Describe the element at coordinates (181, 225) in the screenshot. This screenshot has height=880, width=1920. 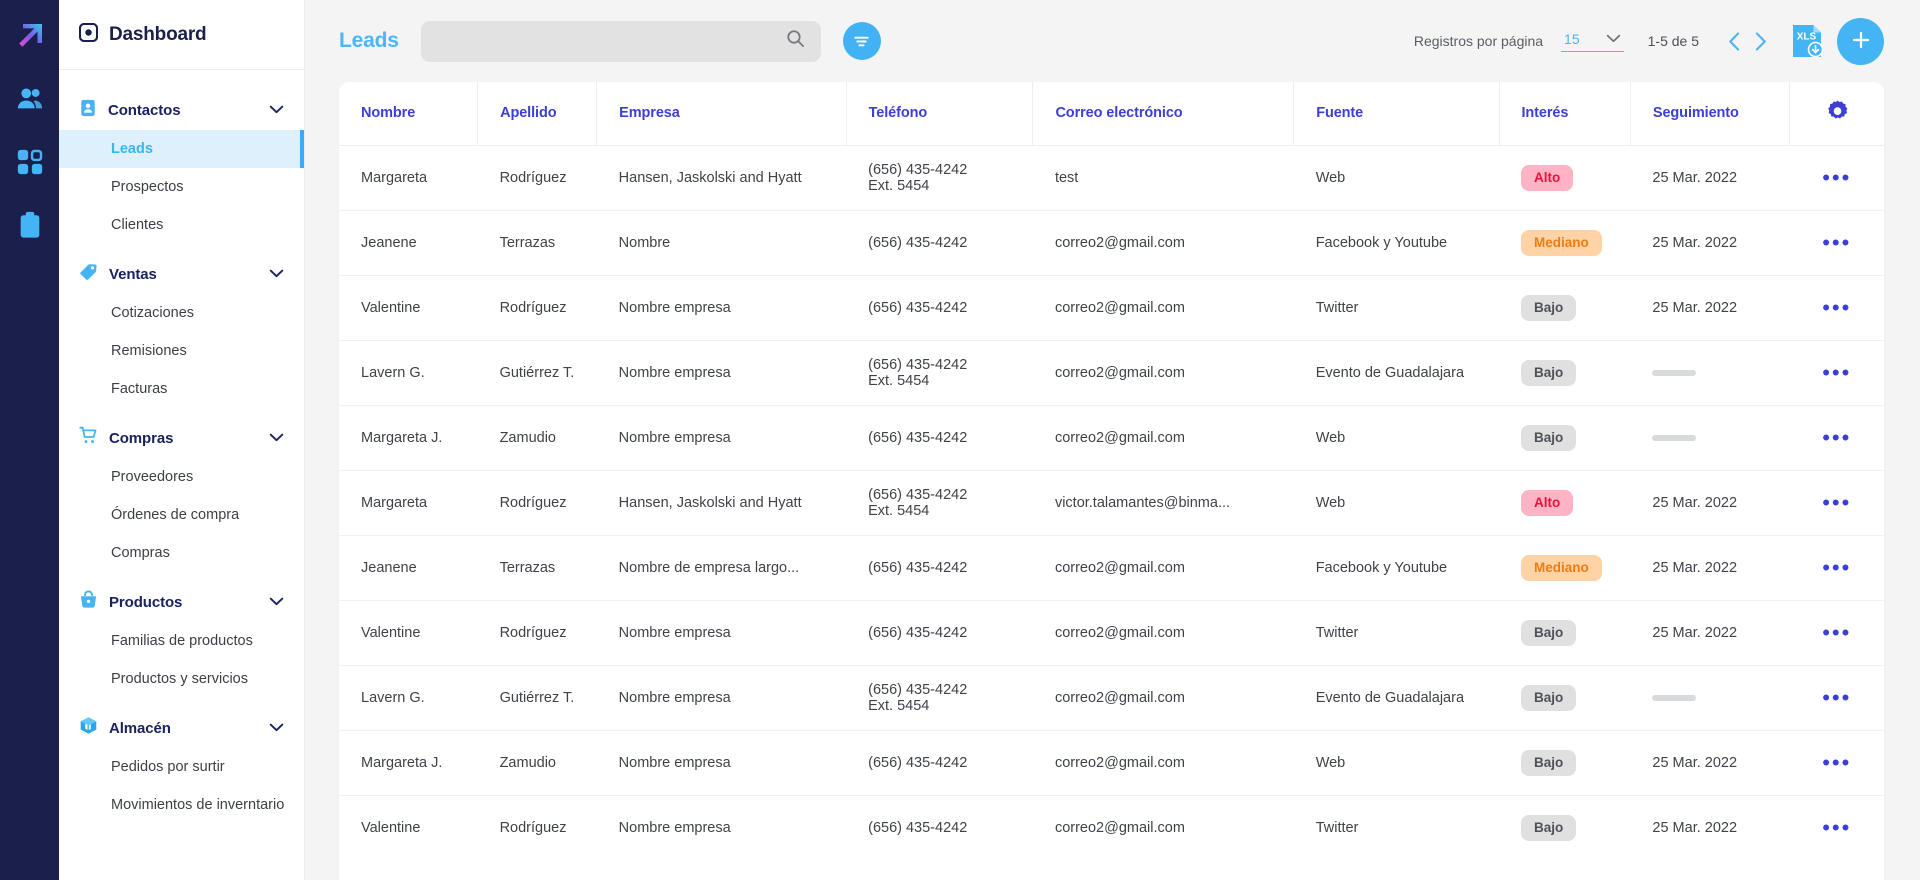
I see `sidebar-item-clientes: Clientes` at that location.